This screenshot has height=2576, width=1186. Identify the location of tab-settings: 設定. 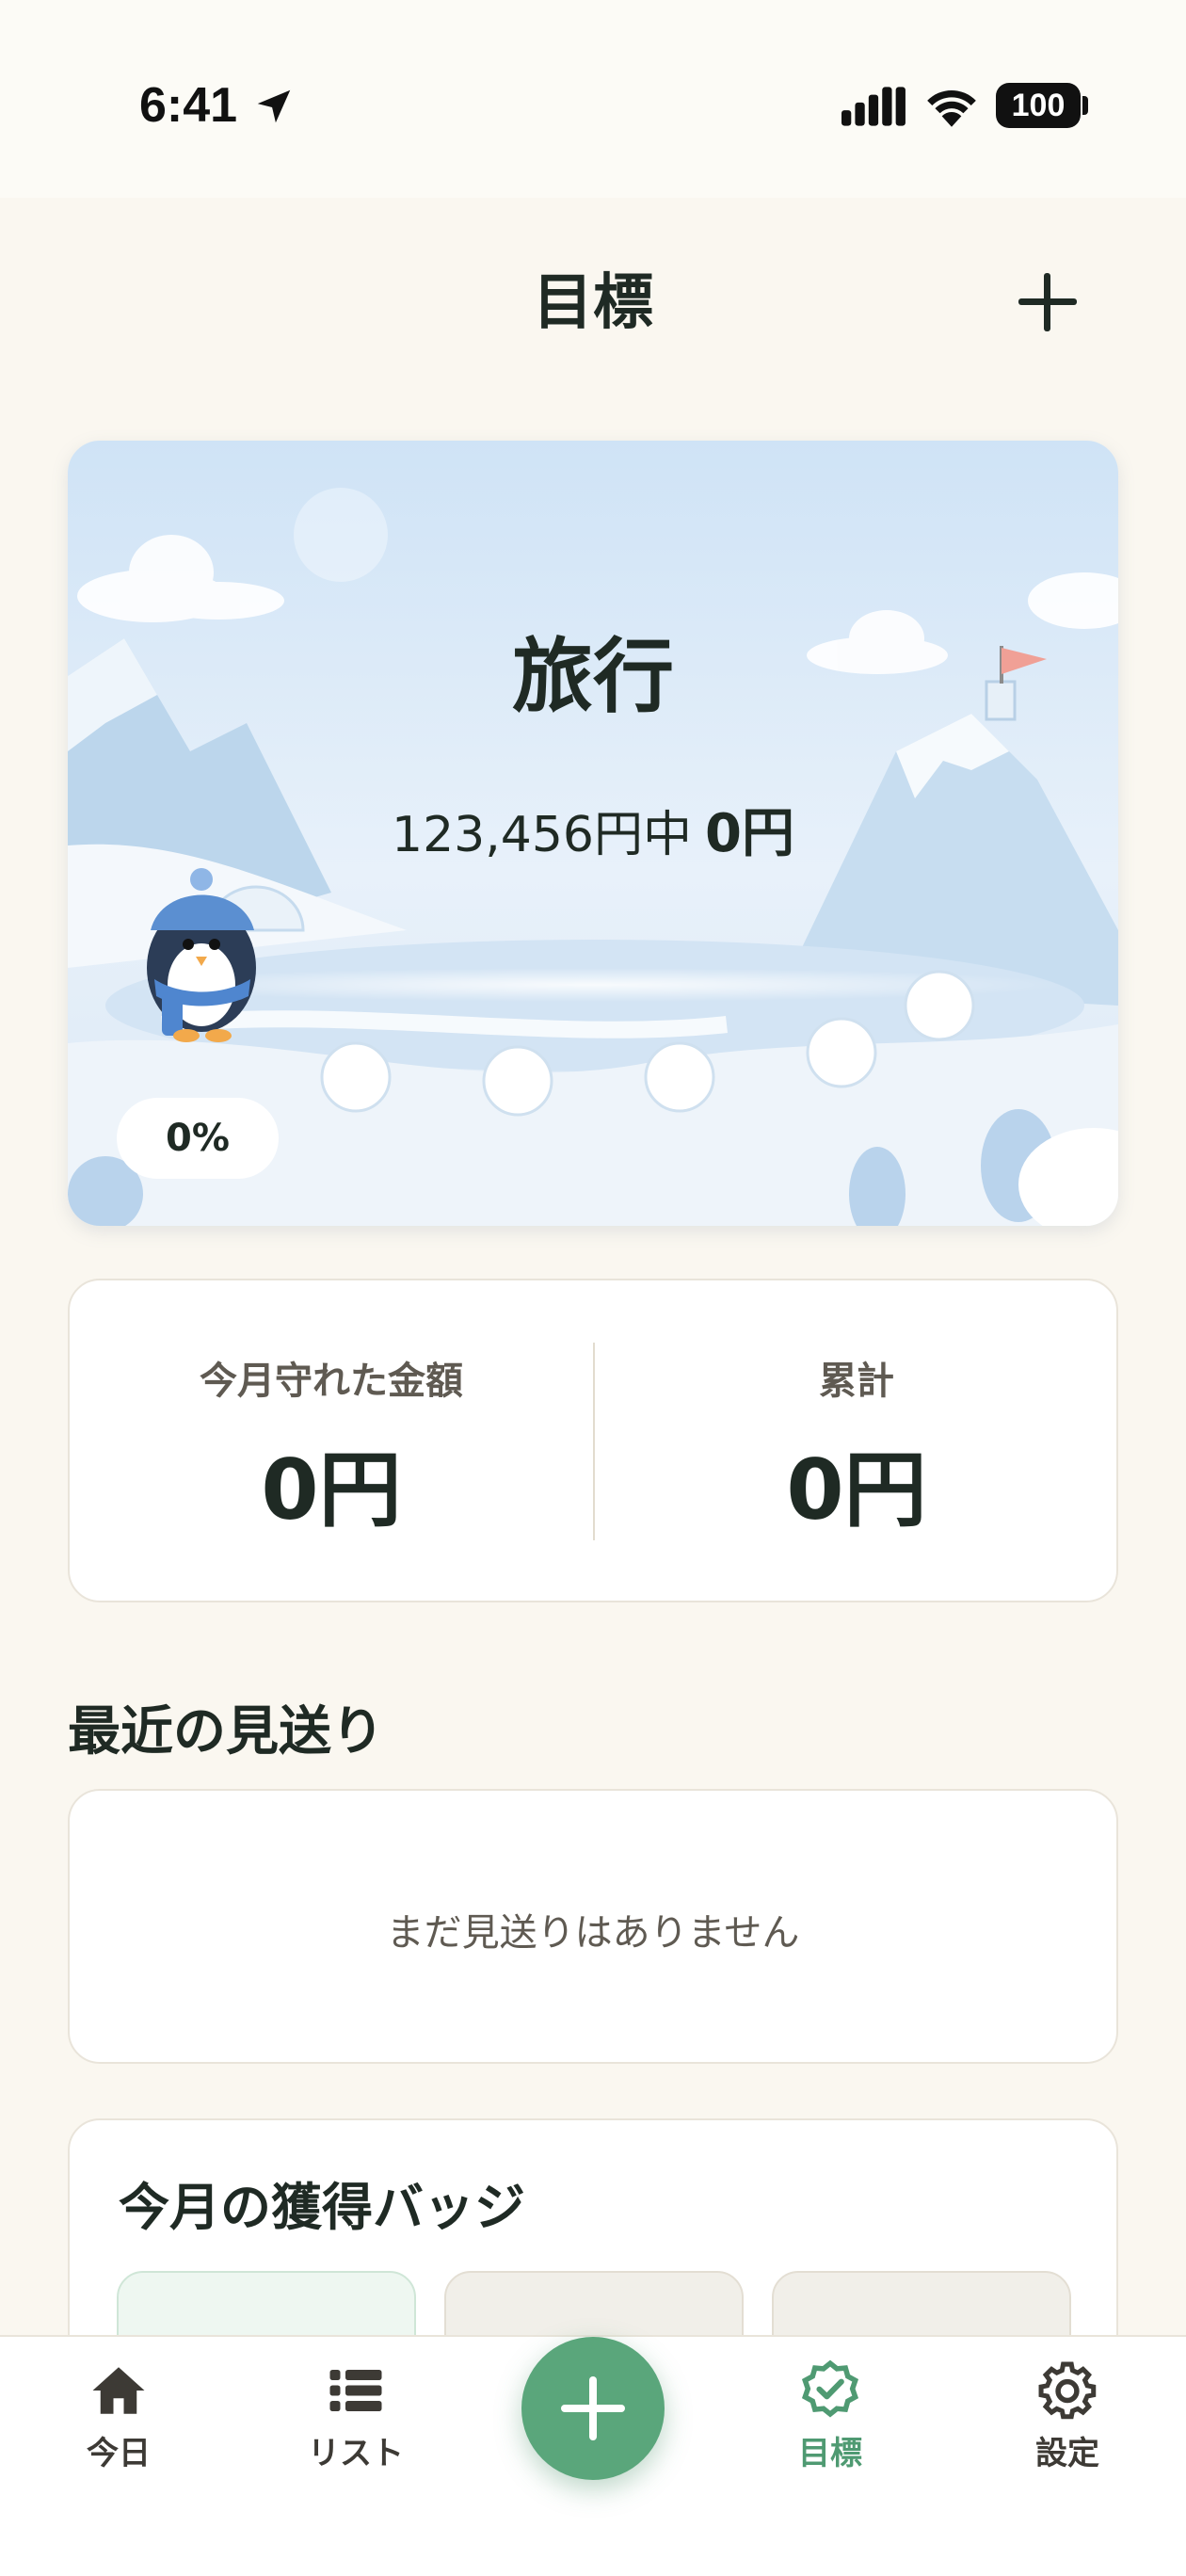
(1067, 2420).